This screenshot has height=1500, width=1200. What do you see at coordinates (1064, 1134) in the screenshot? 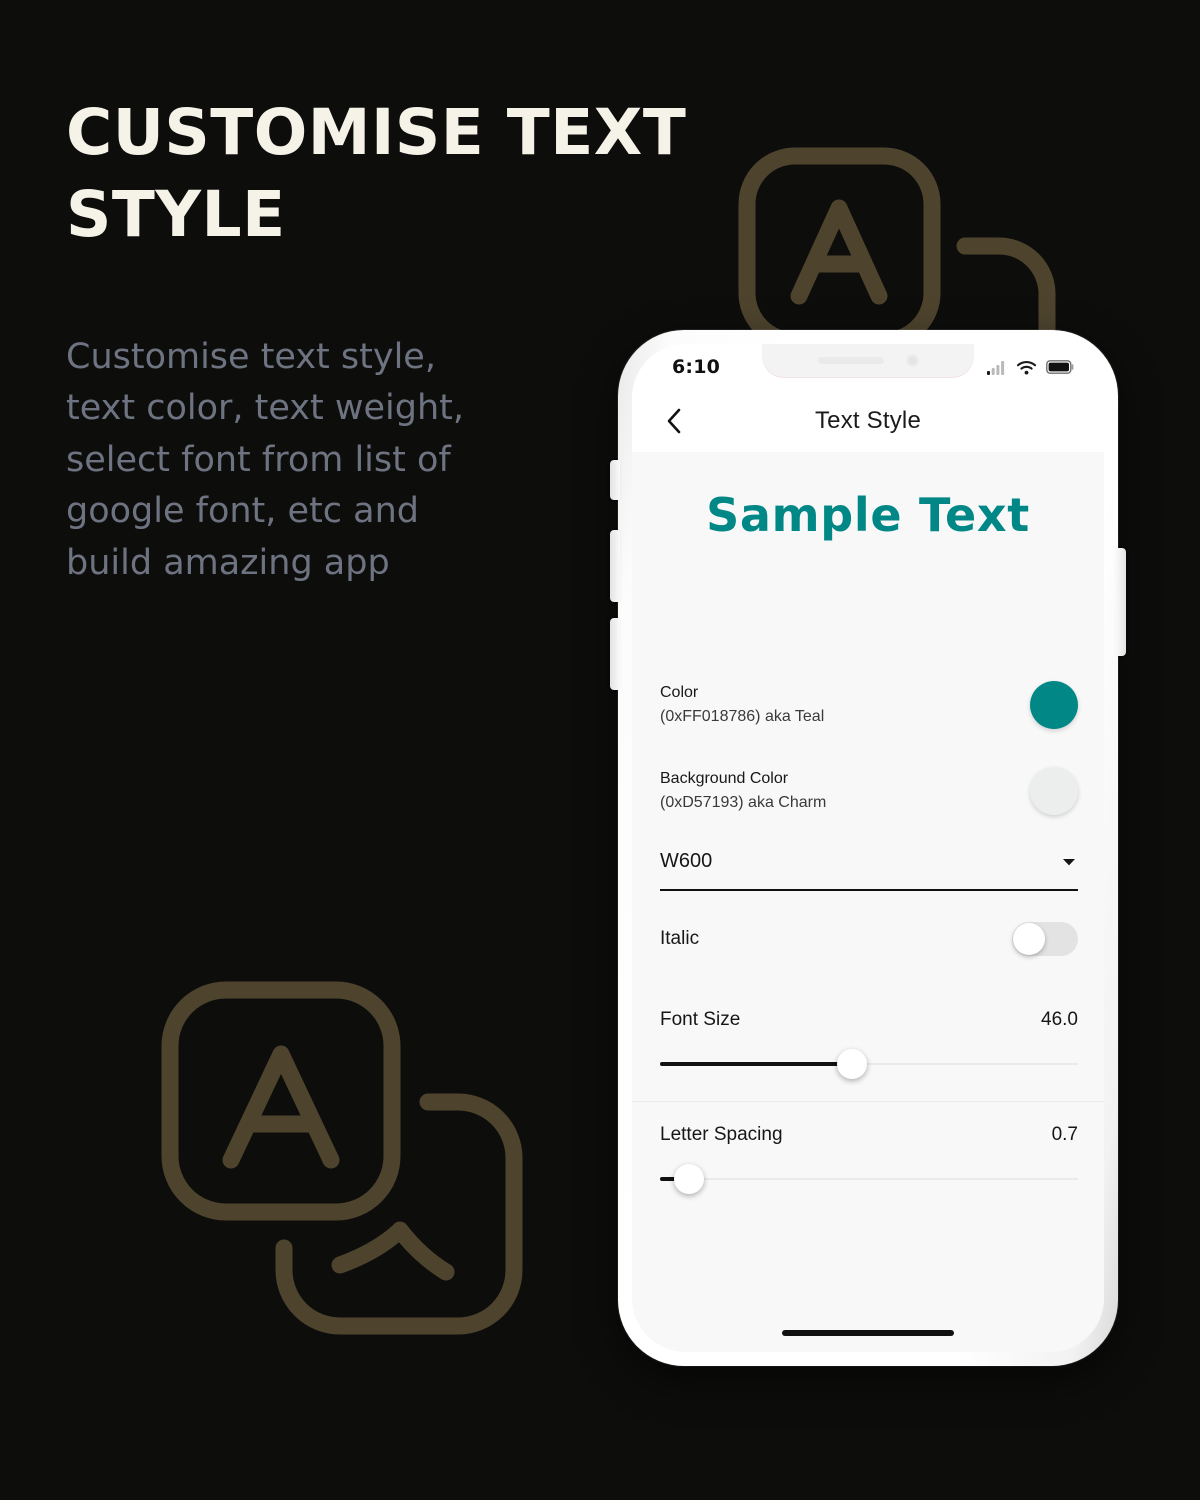
I see `letter-spacing-value: 0.7` at bounding box center [1064, 1134].